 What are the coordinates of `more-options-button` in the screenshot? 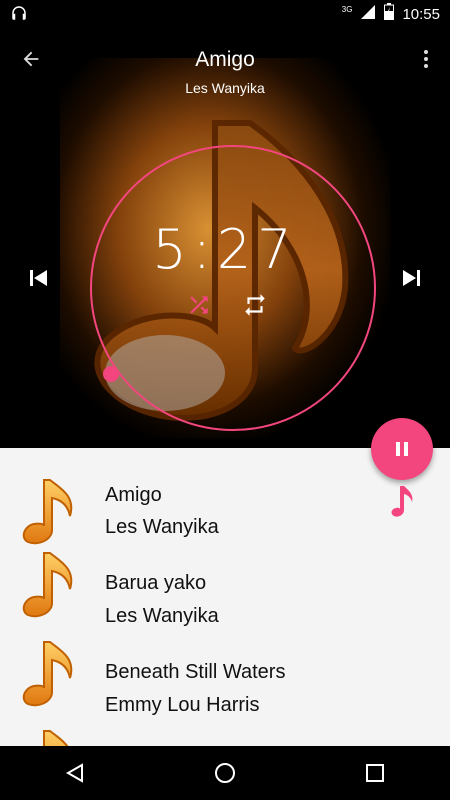 It's located at (426, 59).